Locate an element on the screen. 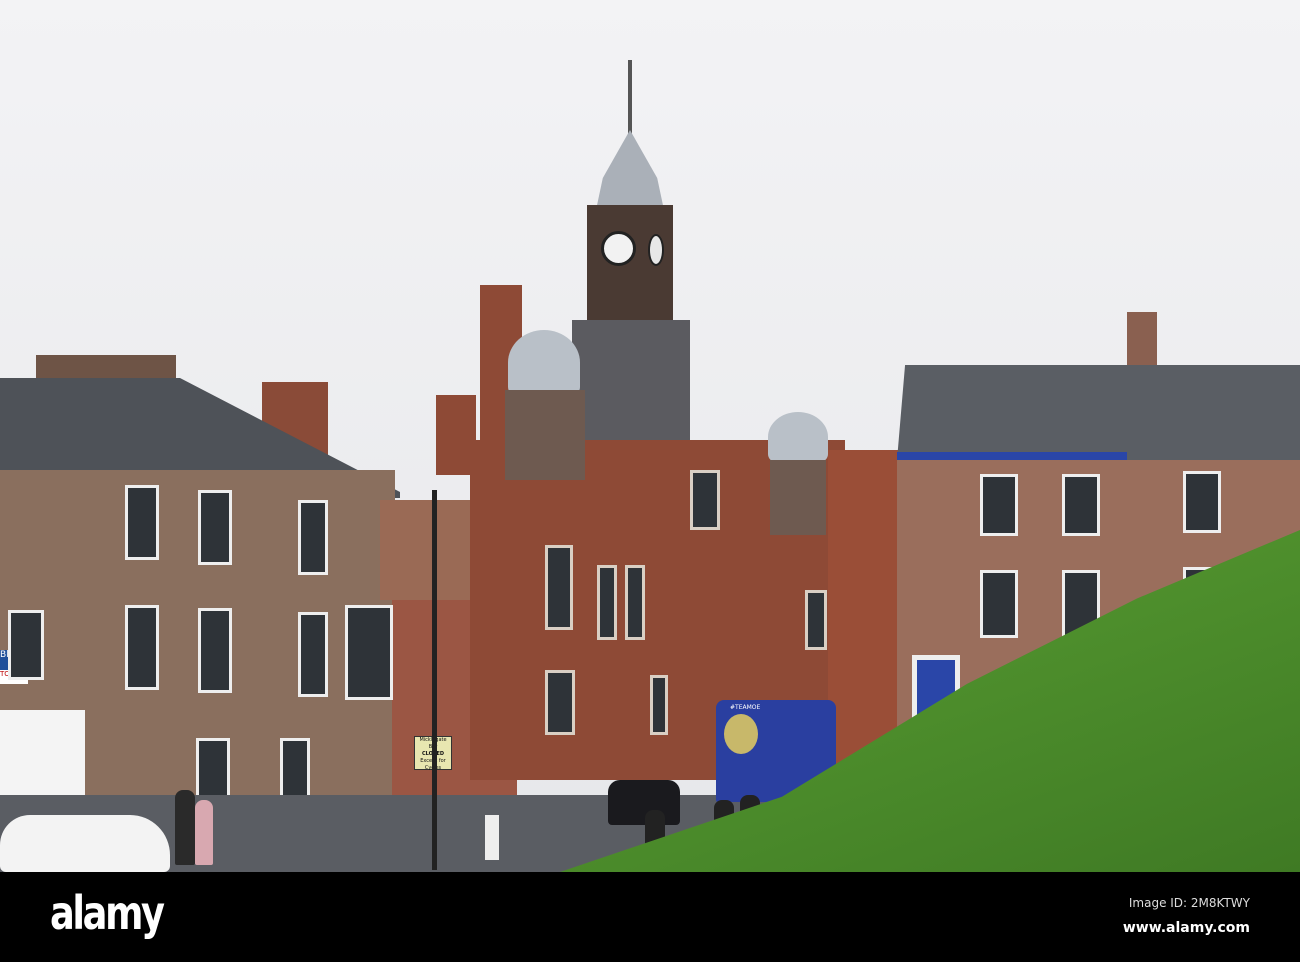  tower-spire is located at coordinates (630, 100).